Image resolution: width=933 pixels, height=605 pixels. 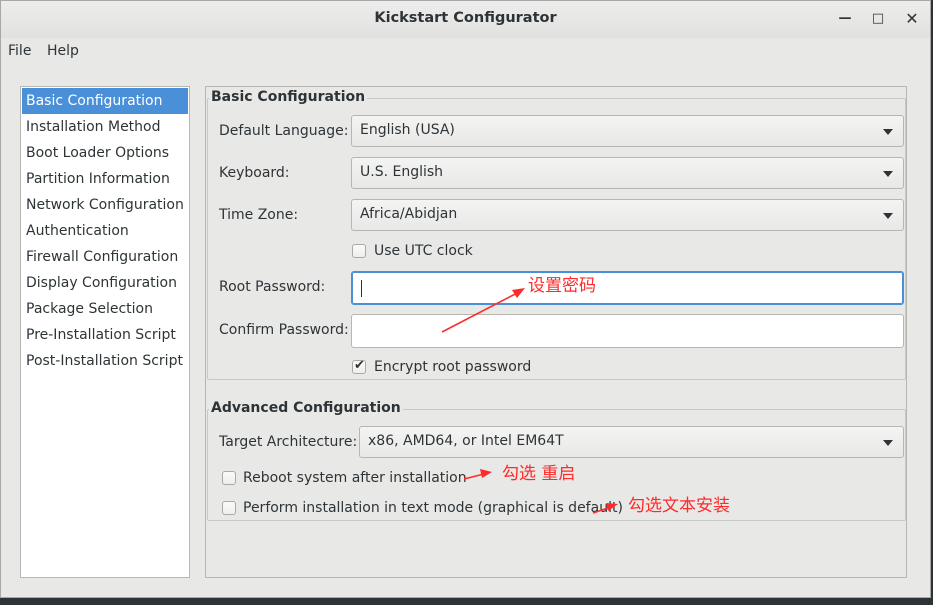 What do you see at coordinates (679, 506) in the screenshot?
I see `annotation-check-text-install: 勾选文本安装` at bounding box center [679, 506].